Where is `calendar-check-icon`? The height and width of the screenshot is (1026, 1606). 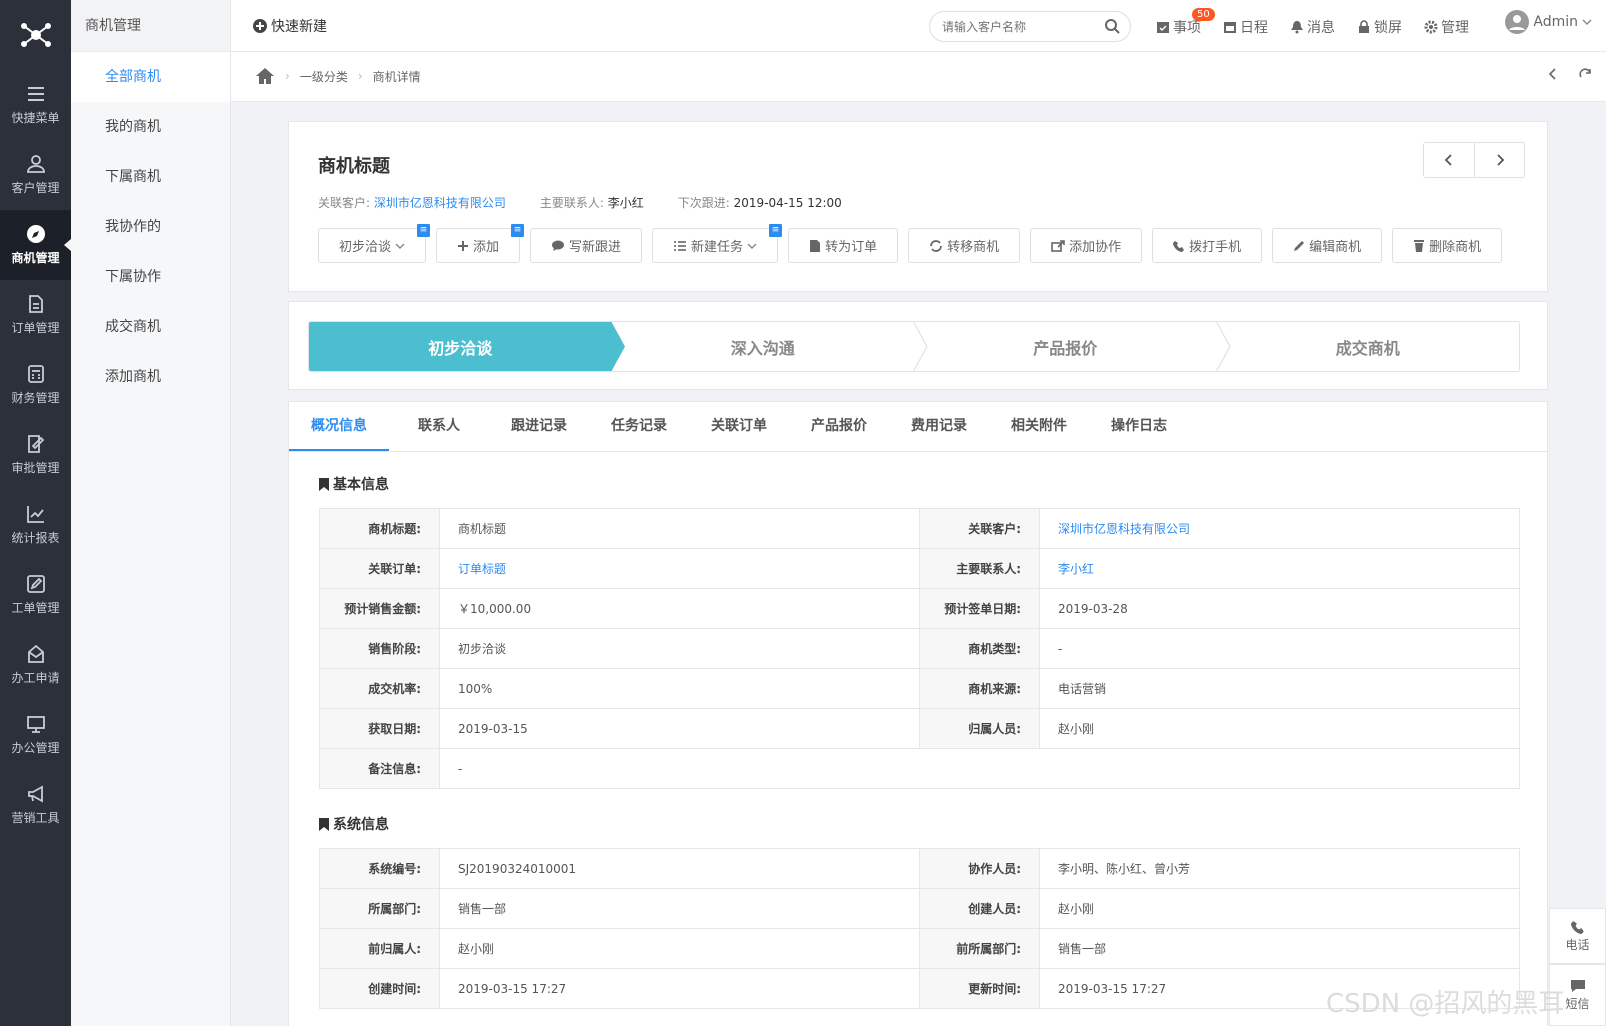
calendar-check-icon is located at coordinates (1163, 27).